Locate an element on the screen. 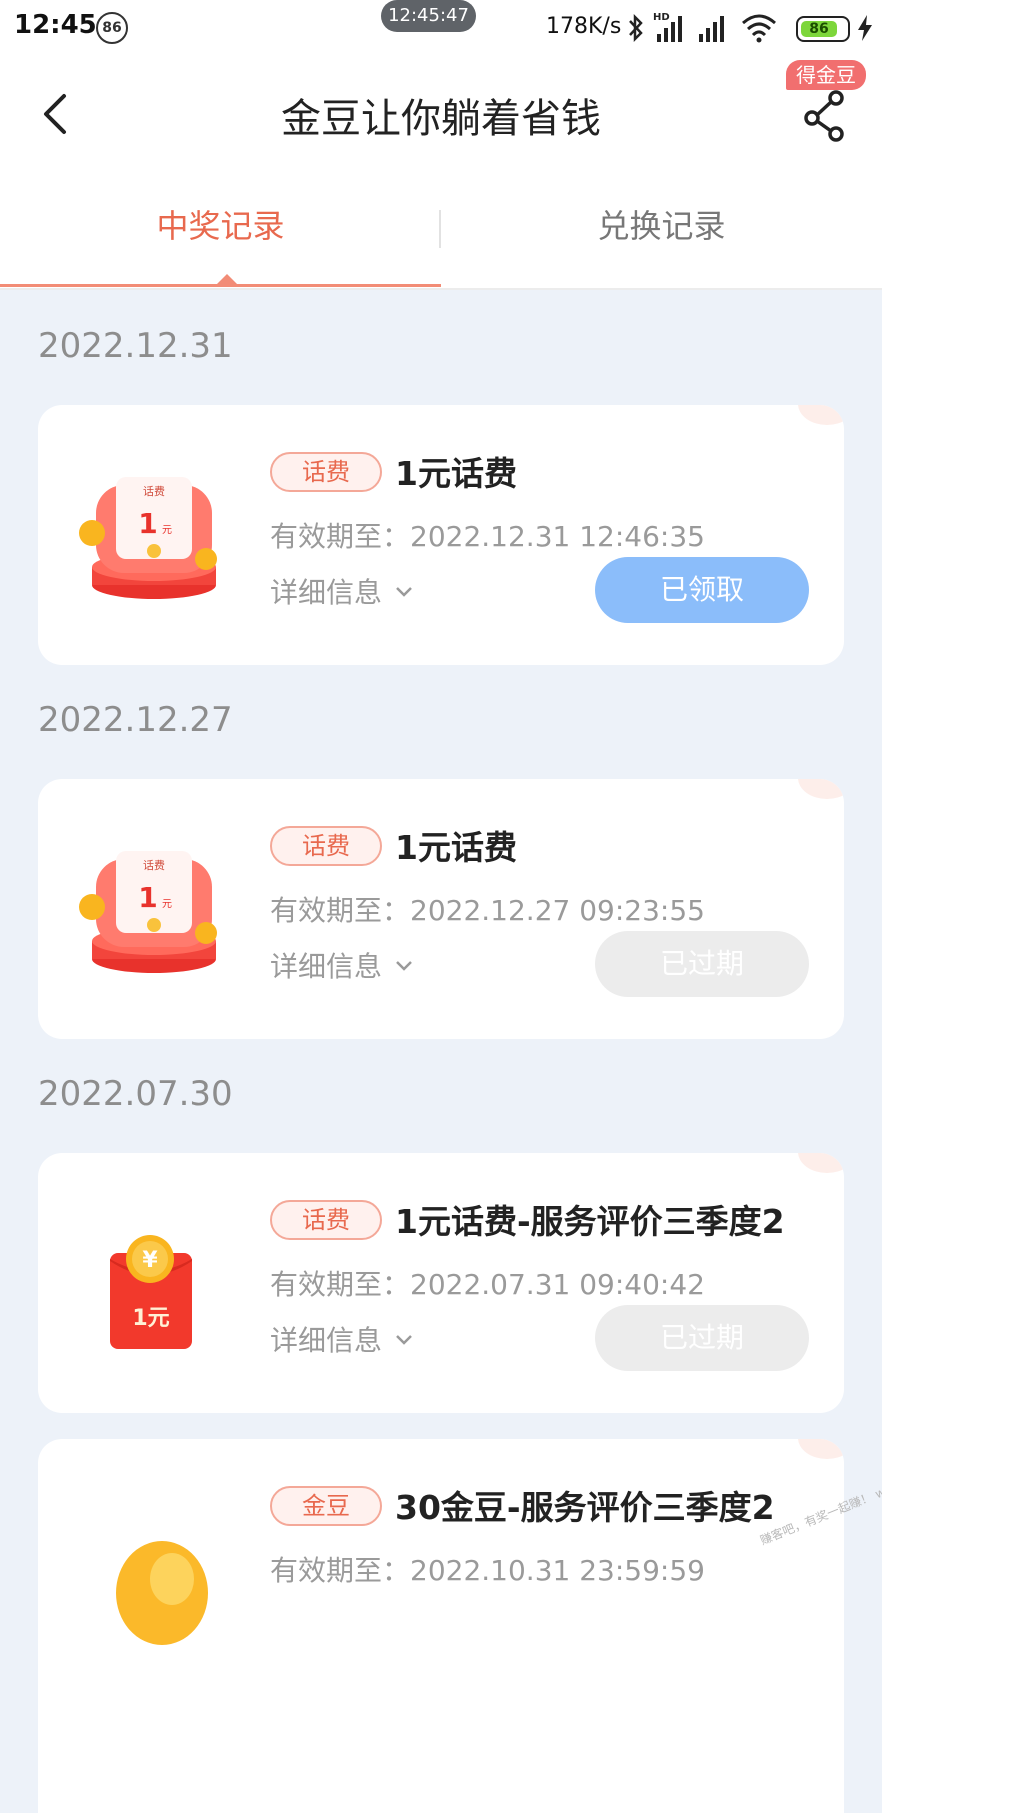 Image resolution: width=1020 pixels, height=1813 pixels. gold-coin-mascot-icon is located at coordinates (162, 1593).